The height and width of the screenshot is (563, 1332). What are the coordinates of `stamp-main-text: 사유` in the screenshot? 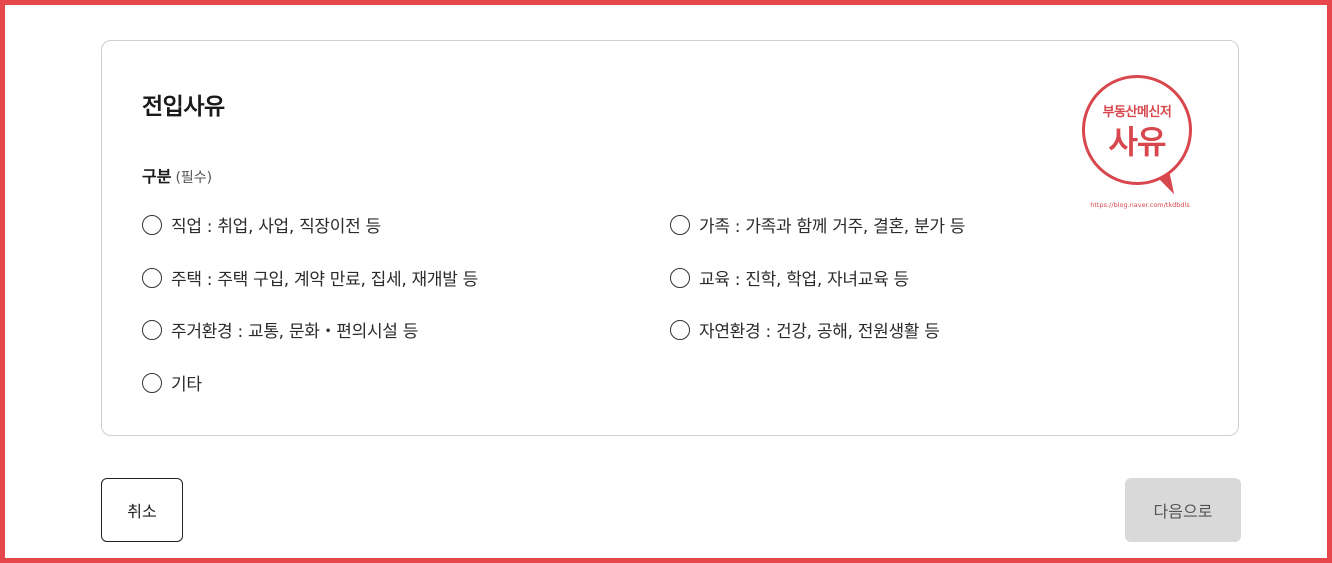 It's located at (1137, 142).